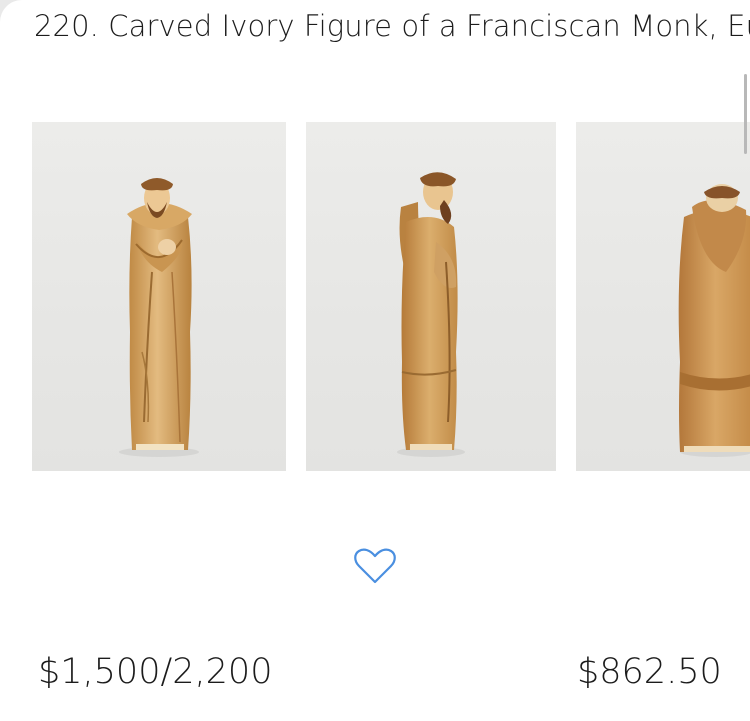  I want to click on monk-figure-front-illustration, so click(159, 317).